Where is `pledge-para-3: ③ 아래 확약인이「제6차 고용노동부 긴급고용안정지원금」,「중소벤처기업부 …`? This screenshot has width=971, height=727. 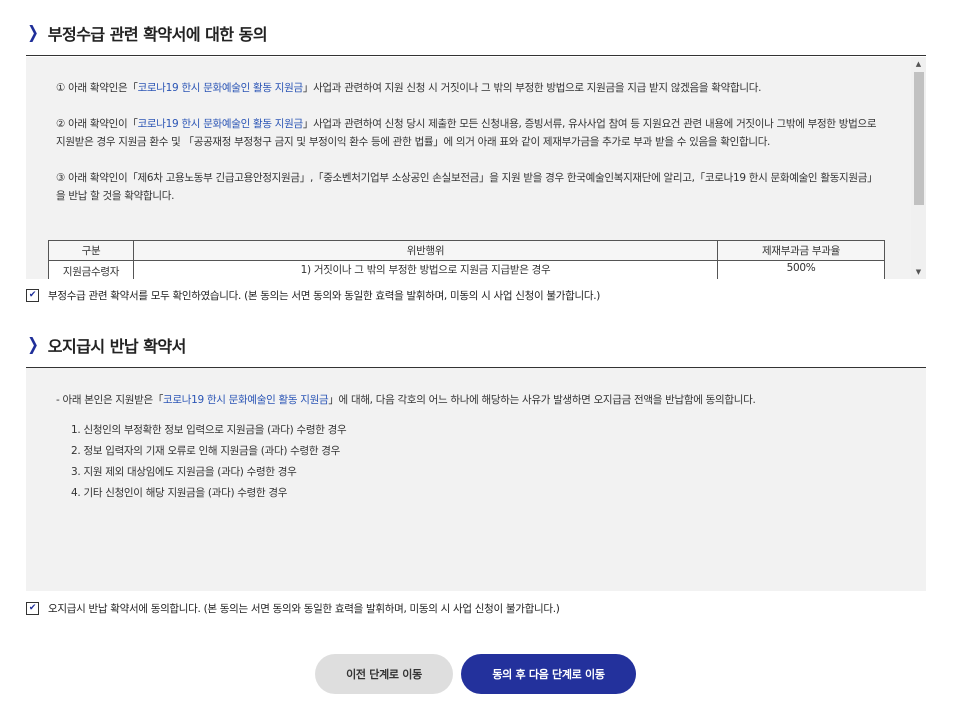
pledge-para-3: ③ 아래 확약인이「제6차 고용노동부 긴급고용안정지원금」,「중소벤처기업부 … is located at coordinates (467, 187).